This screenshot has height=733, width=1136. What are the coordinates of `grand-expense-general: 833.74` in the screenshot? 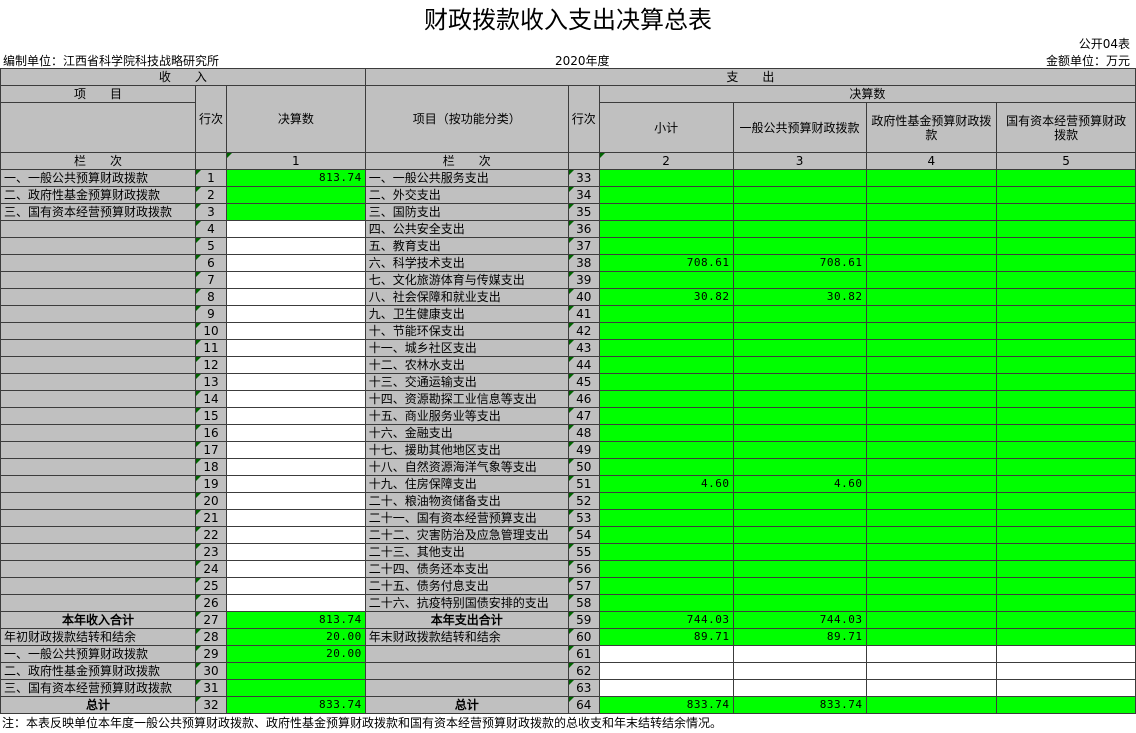 It's located at (799, 705).